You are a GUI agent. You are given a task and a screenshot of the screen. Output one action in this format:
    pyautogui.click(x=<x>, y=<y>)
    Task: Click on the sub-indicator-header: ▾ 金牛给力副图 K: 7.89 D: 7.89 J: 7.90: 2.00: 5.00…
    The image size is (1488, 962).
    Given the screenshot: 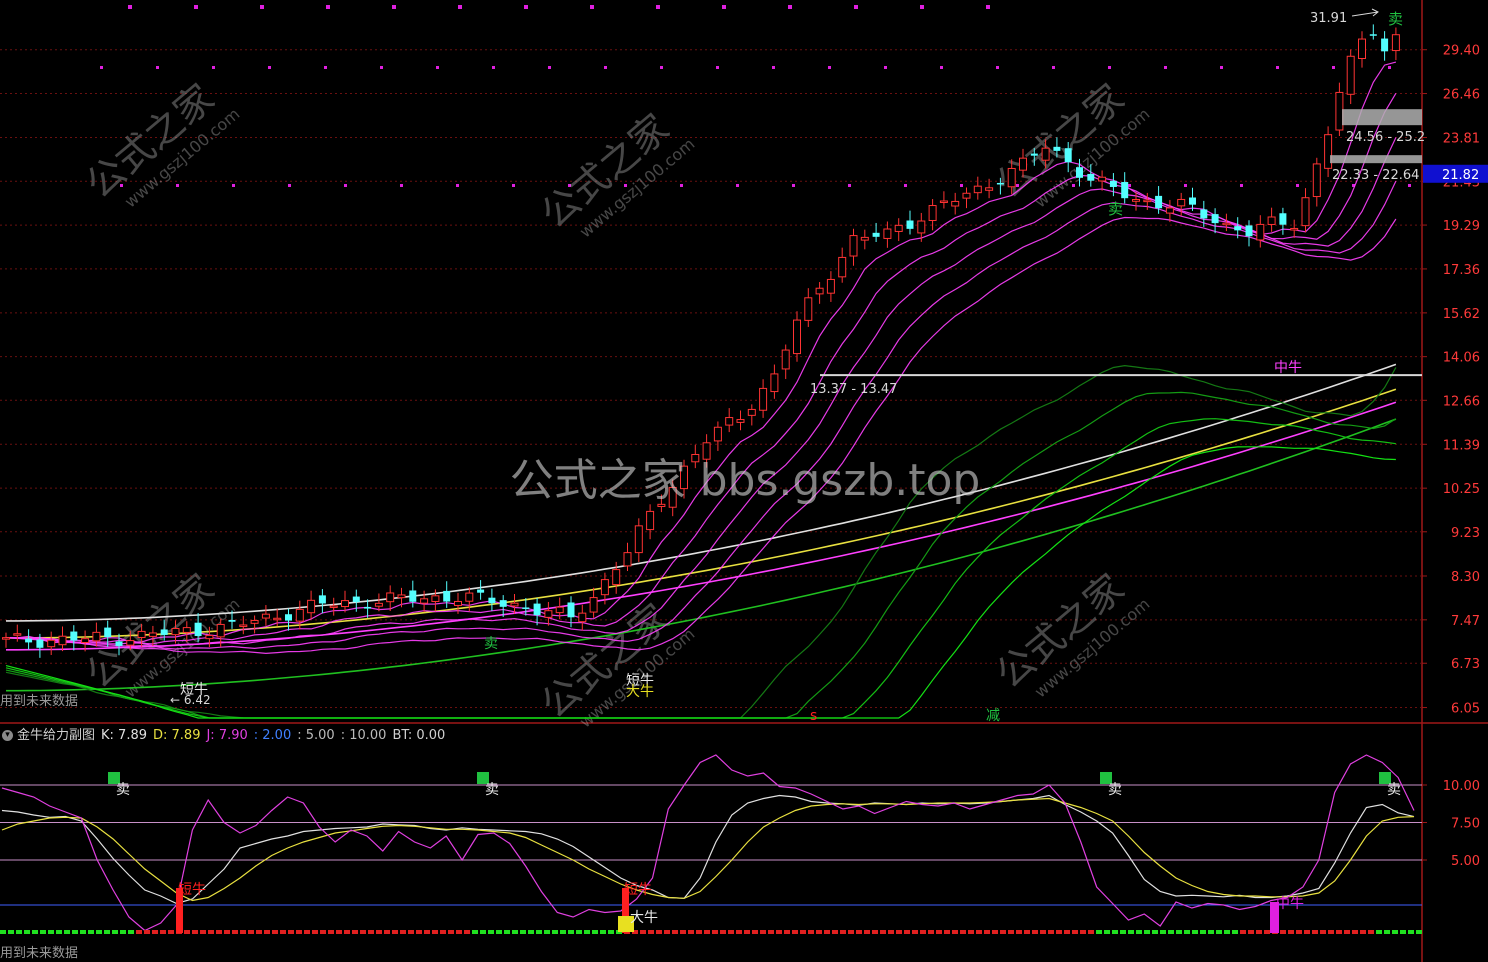 What is the action you would take?
    pyautogui.click(x=225, y=736)
    